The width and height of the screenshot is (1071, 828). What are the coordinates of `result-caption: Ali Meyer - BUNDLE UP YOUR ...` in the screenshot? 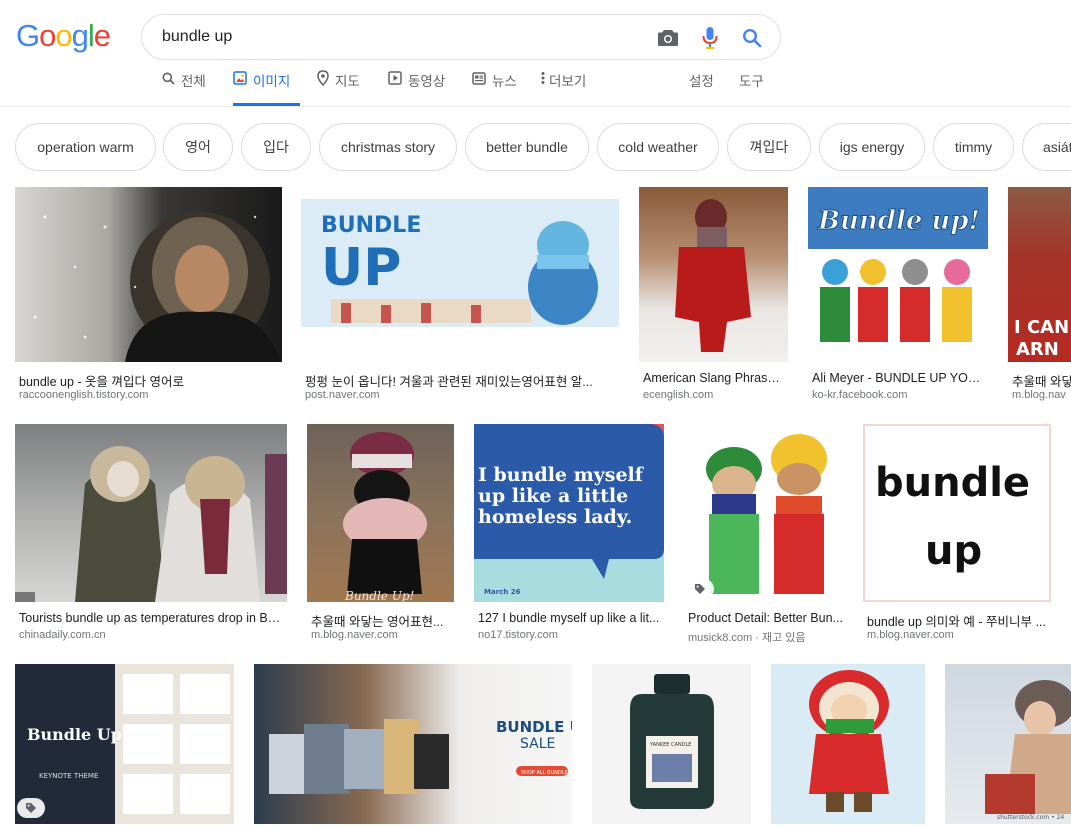 It's located at (898, 378).